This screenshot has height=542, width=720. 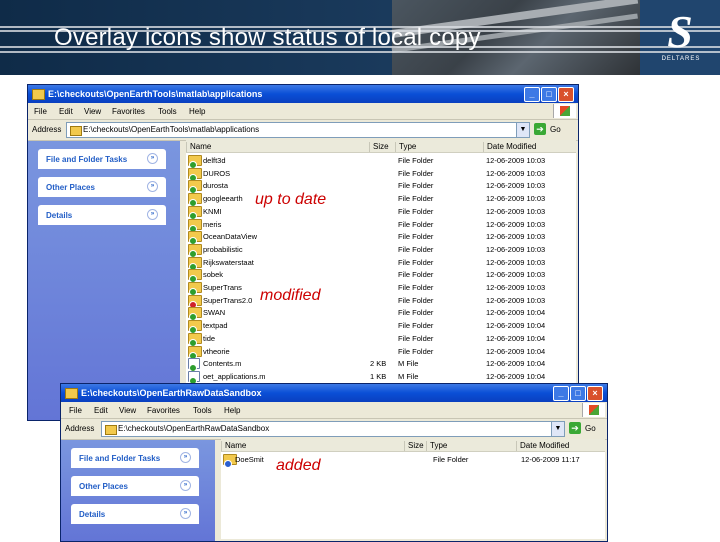 What do you see at coordinates (381, 187) in the screenshot?
I see `table-row: durosta File Folder 12-06-2009 10:03` at bounding box center [381, 187].